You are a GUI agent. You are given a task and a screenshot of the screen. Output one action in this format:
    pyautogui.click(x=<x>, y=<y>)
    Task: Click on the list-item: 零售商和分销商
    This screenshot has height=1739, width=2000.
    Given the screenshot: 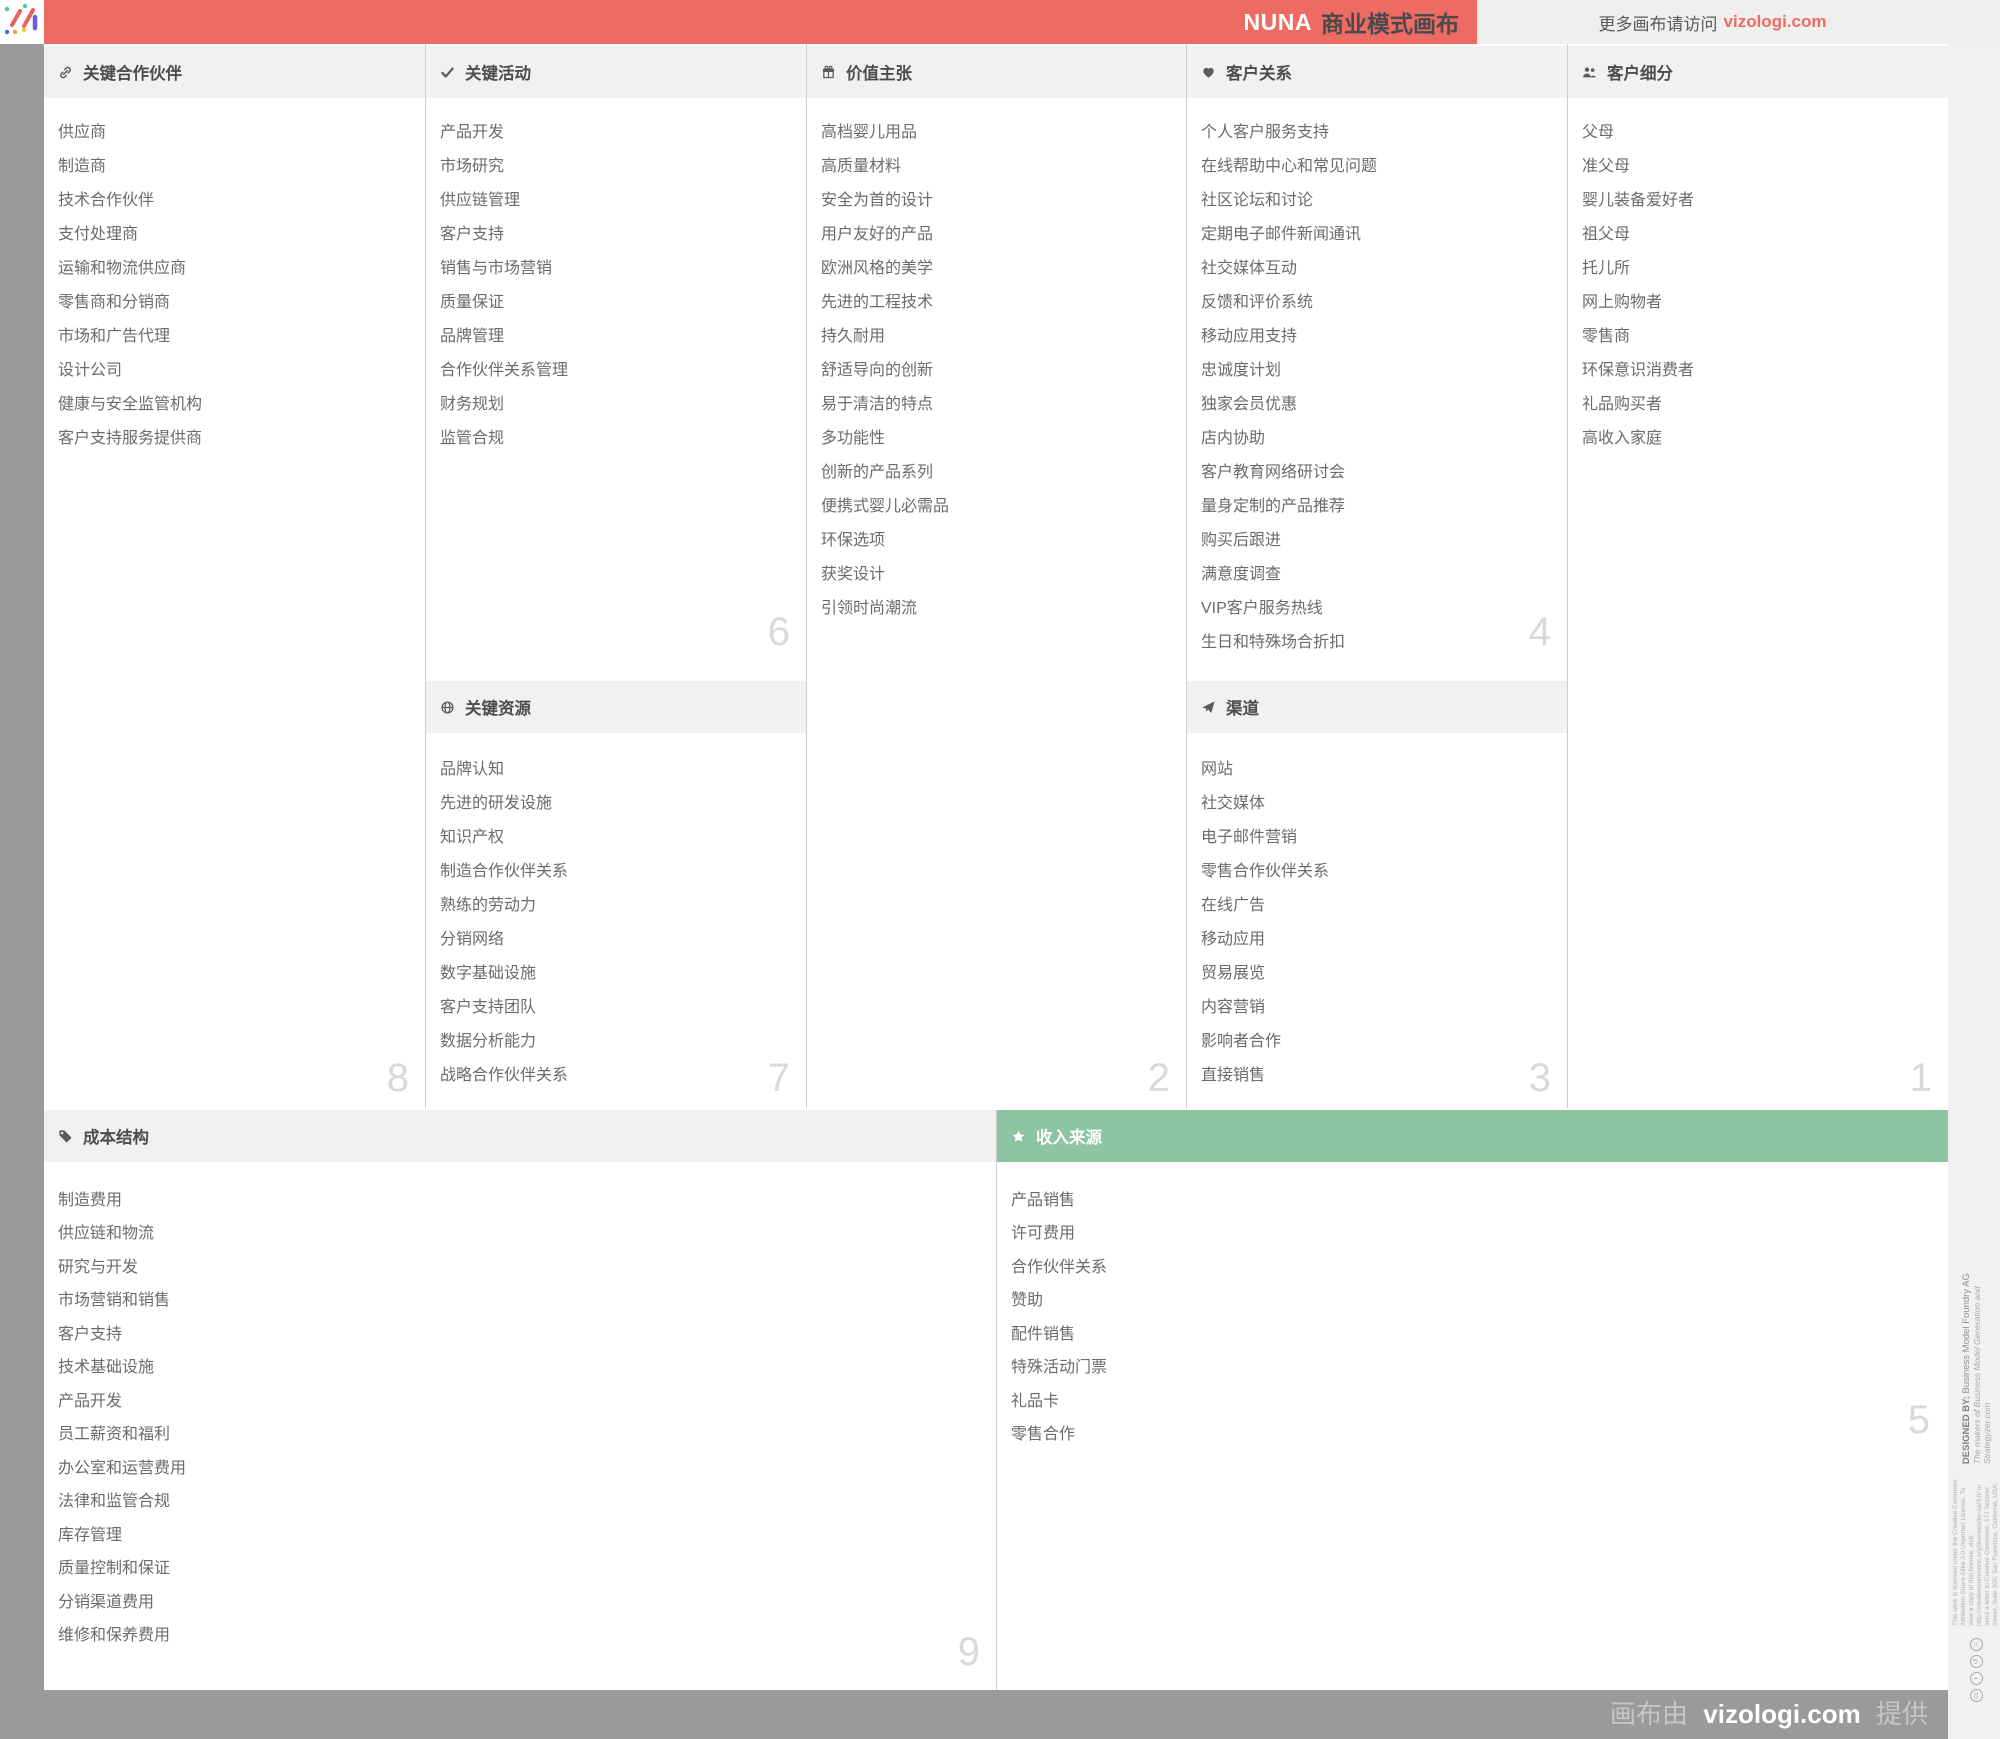 What is the action you would take?
    pyautogui.click(x=114, y=302)
    